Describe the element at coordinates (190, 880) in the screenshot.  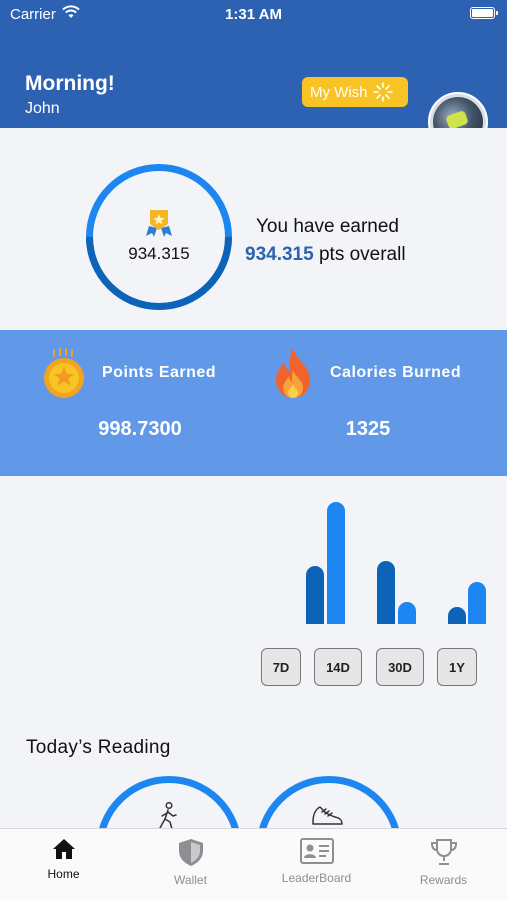
I see `tab-wallet-label: Wallet` at that location.